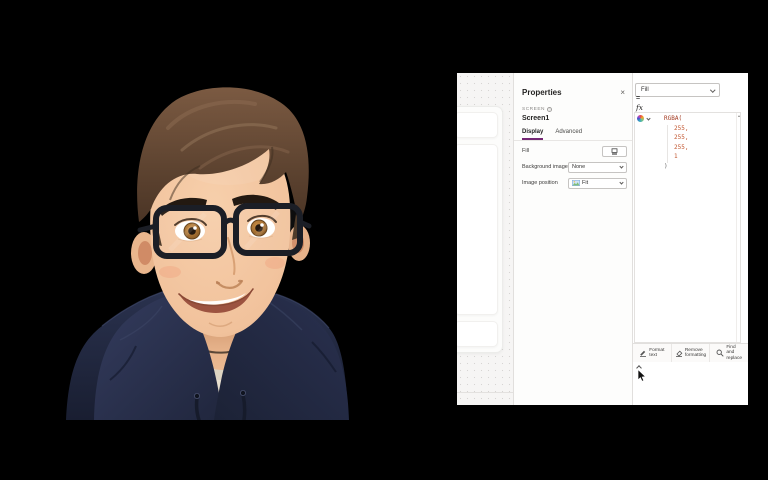  Describe the element at coordinates (734, 353) in the screenshot. I see `find-and-replace-label: Find and replace` at that location.